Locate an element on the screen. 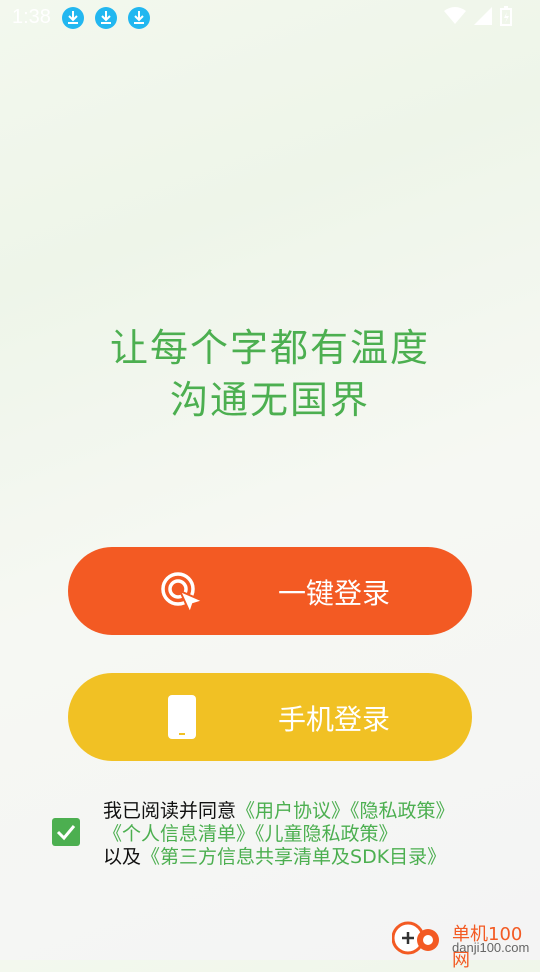 The width and height of the screenshot is (540, 972). signal-icon is located at coordinates (483, 16).